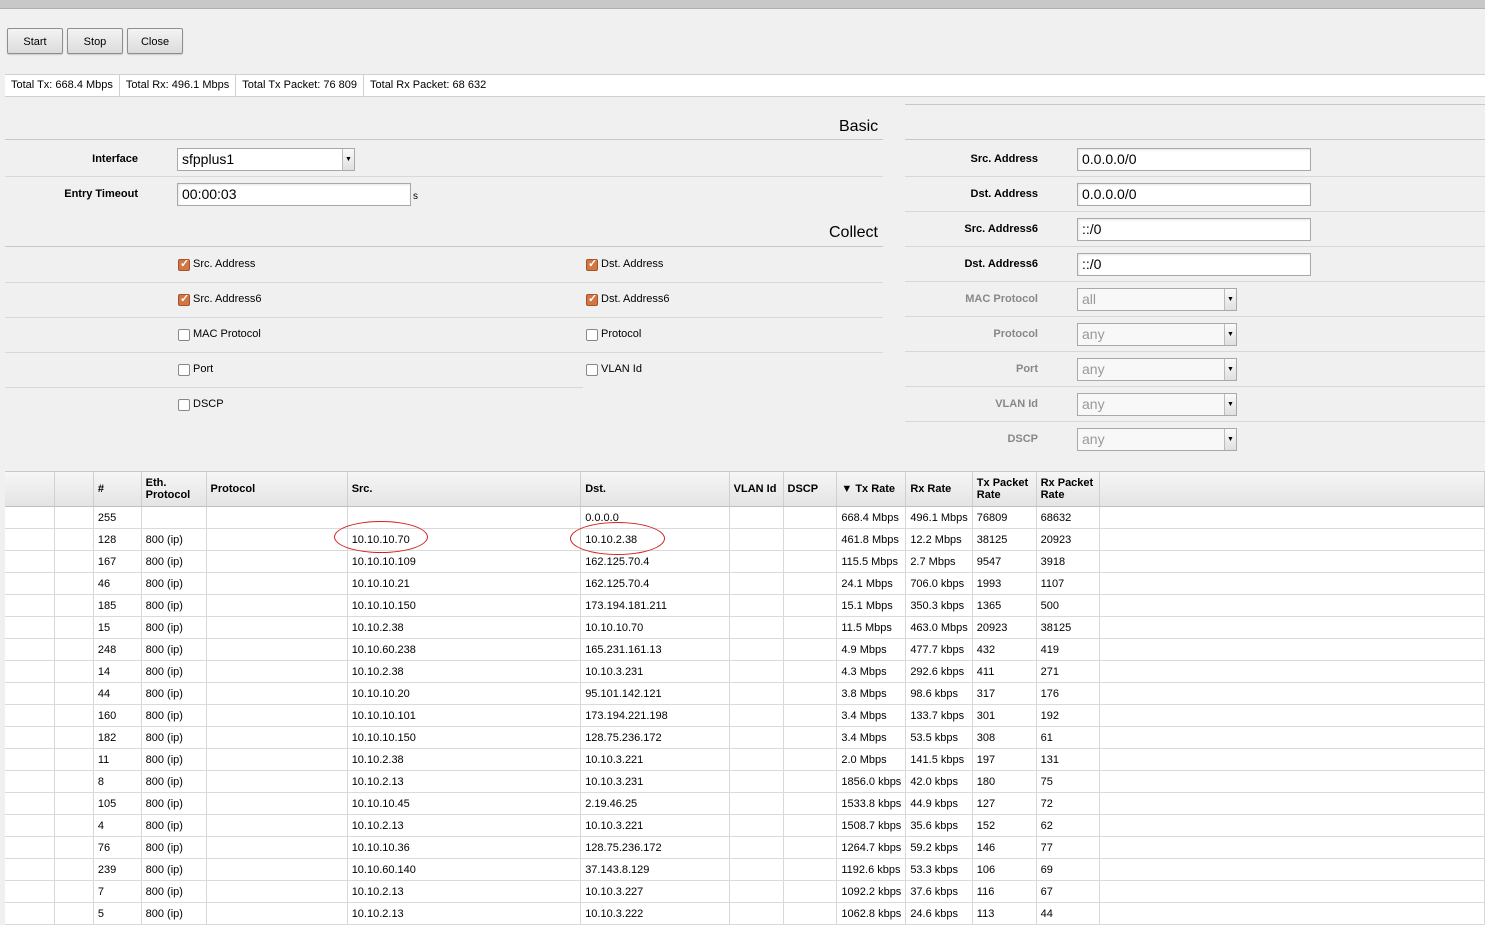 The height and width of the screenshot is (925, 1485). Describe the element at coordinates (464, 891) in the screenshot. I see `table-cell: 10.10.2.13` at that location.